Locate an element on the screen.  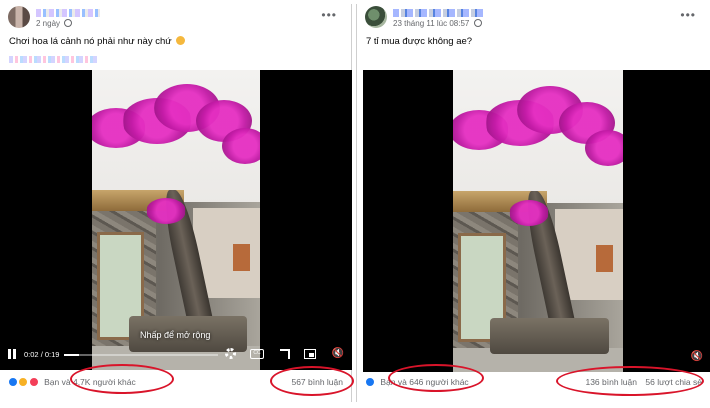
comments-count: 136 bình luận is located at coordinates (611, 382).